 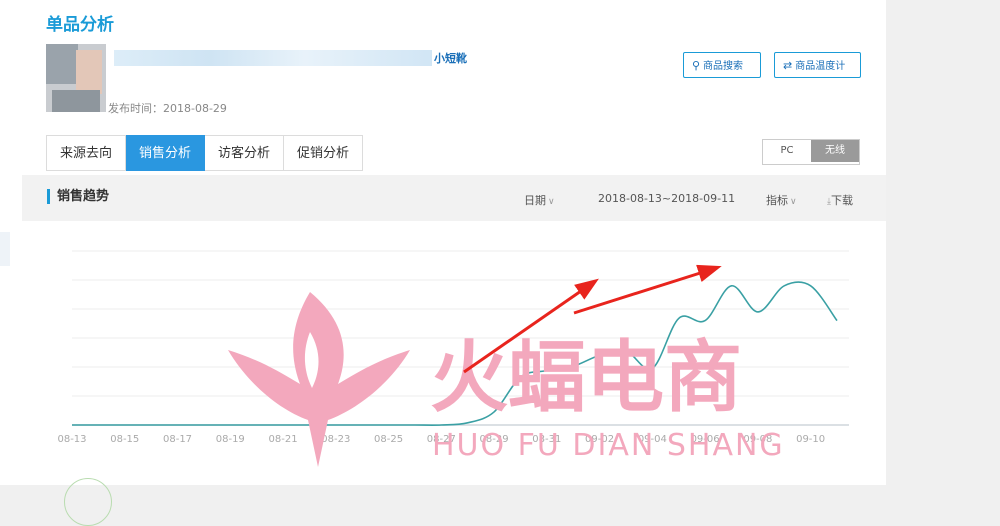 I want to click on annotation-arrows, so click(x=592, y=319).